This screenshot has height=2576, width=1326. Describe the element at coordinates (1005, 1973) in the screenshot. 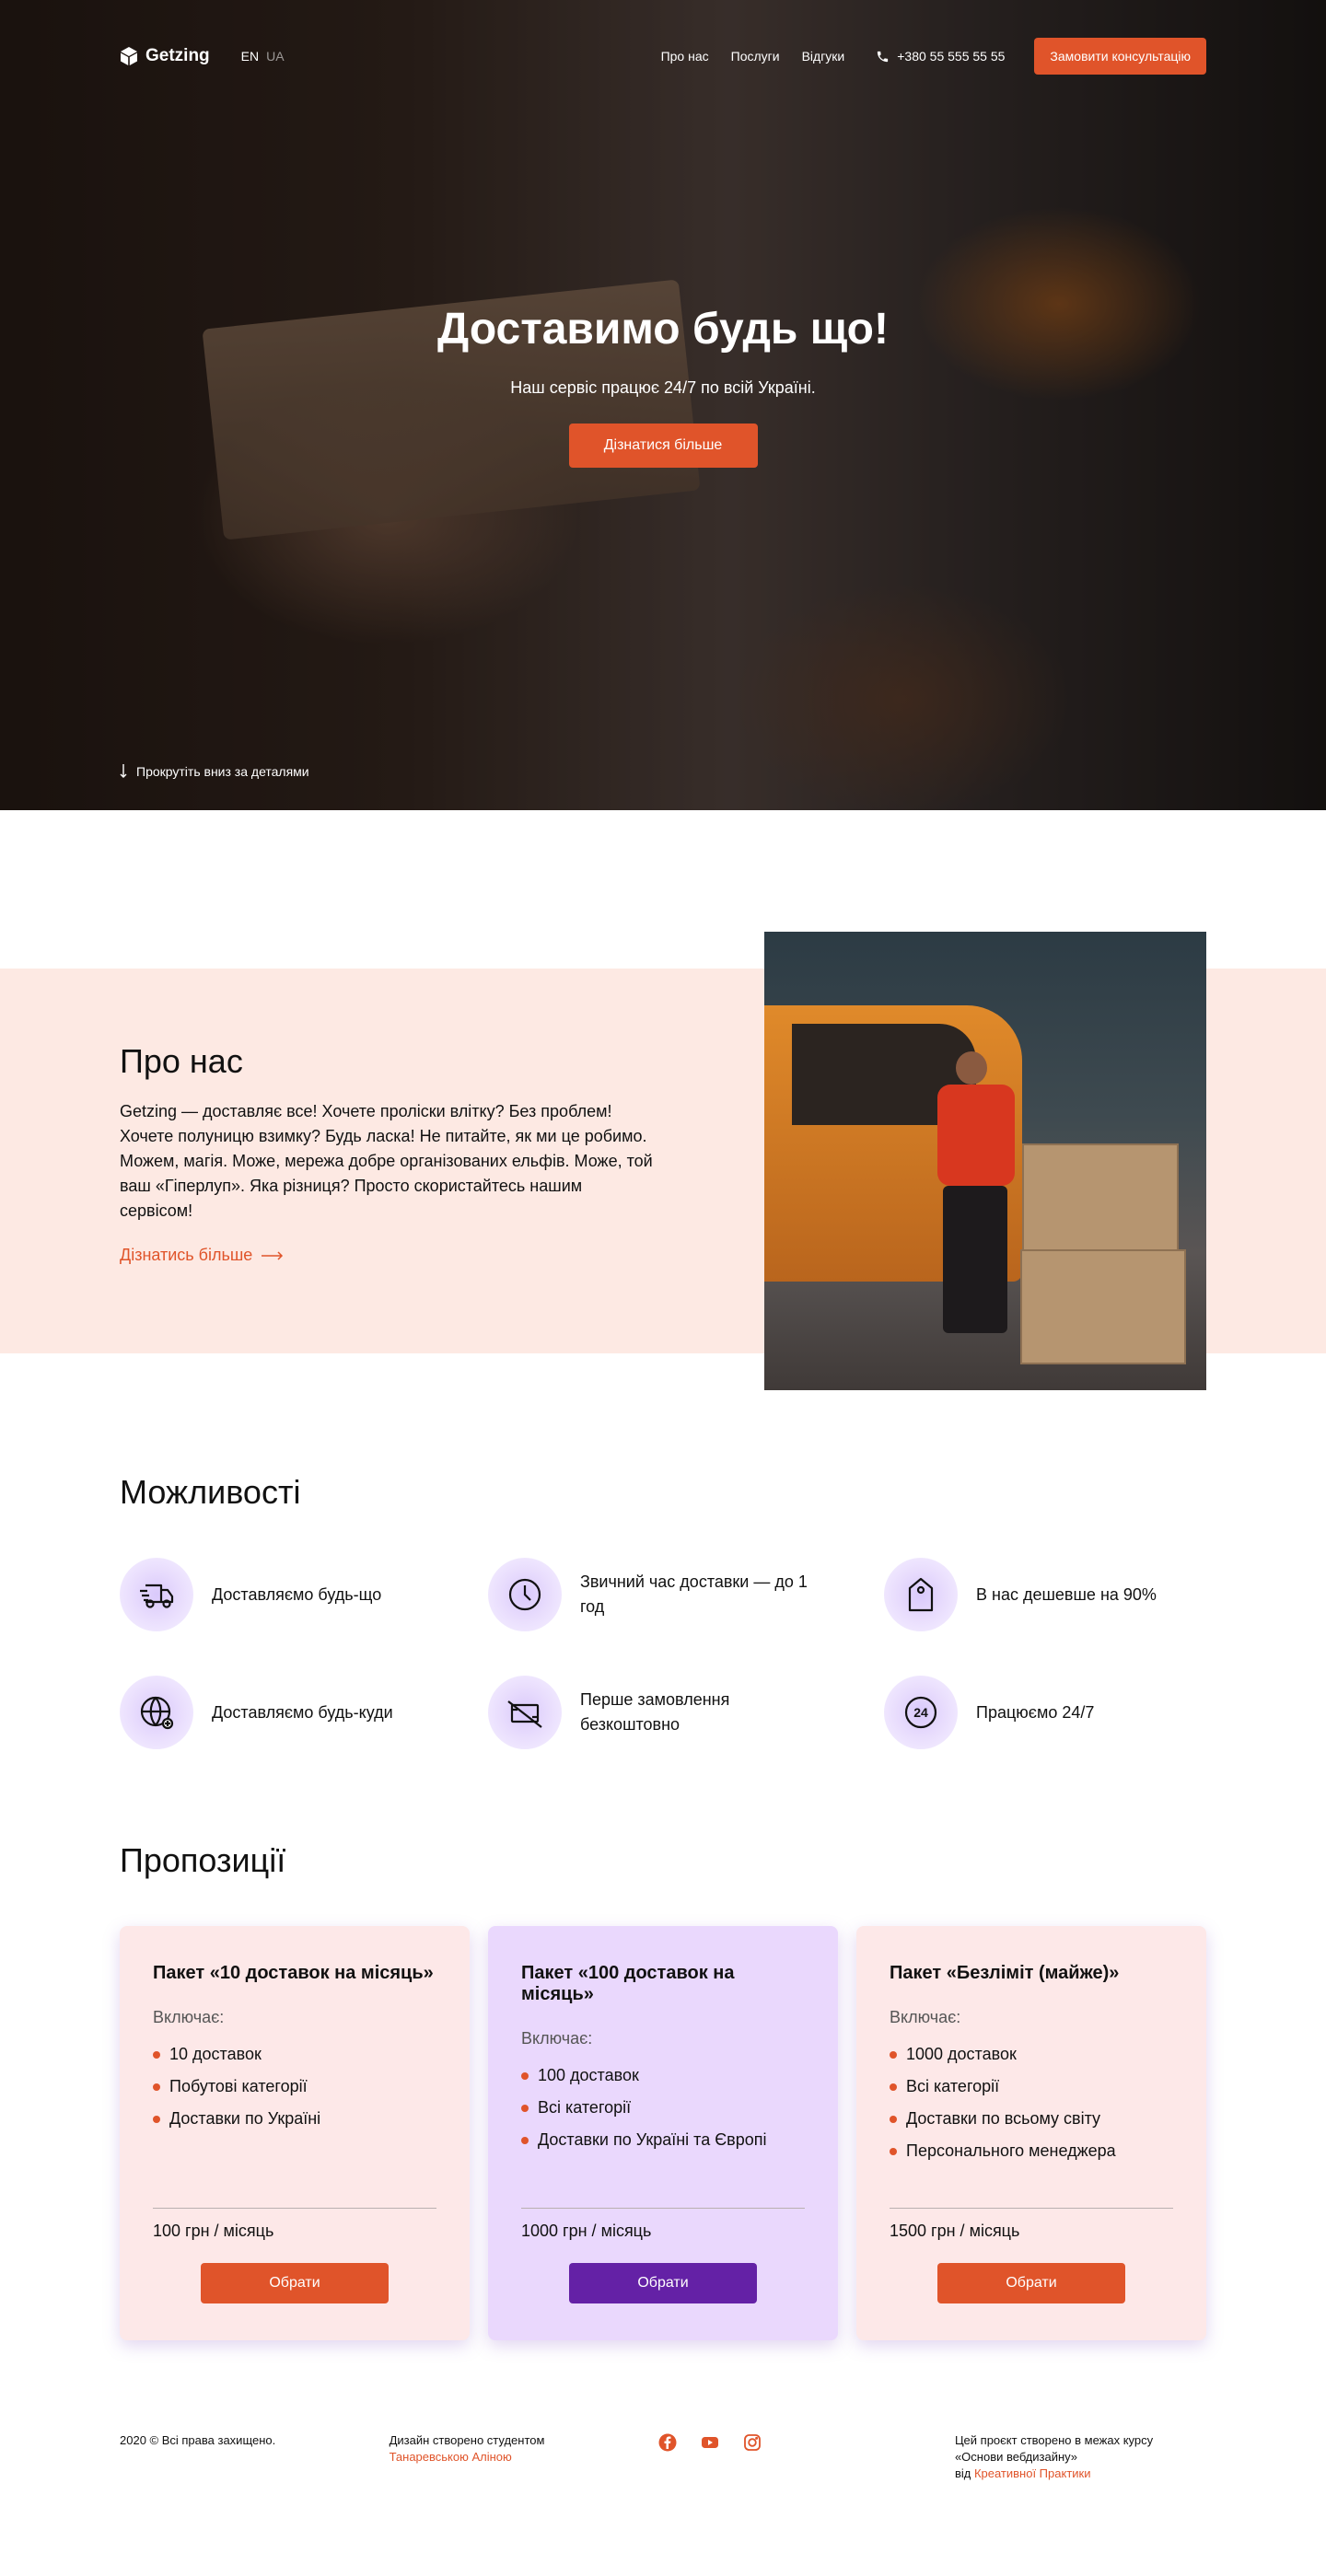

I see `offer-title: Пакет «Безліміт (майже)»` at that location.